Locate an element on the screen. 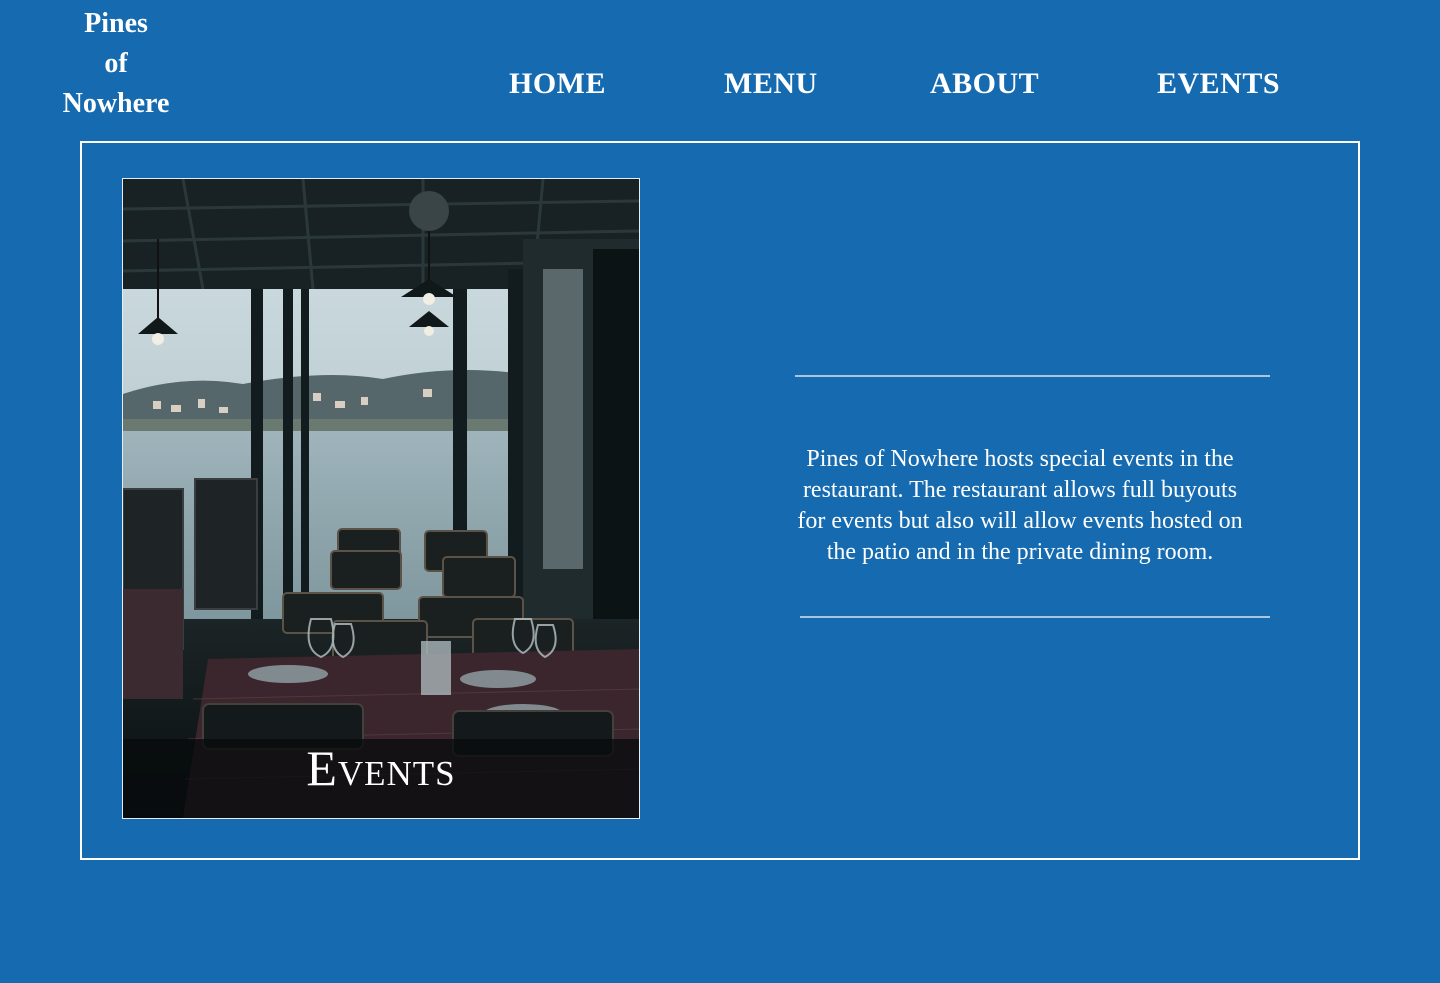 The width and height of the screenshot is (1440, 983). main-nav: HOME MENU ABOUT EVENTS is located at coordinates (720, 84).